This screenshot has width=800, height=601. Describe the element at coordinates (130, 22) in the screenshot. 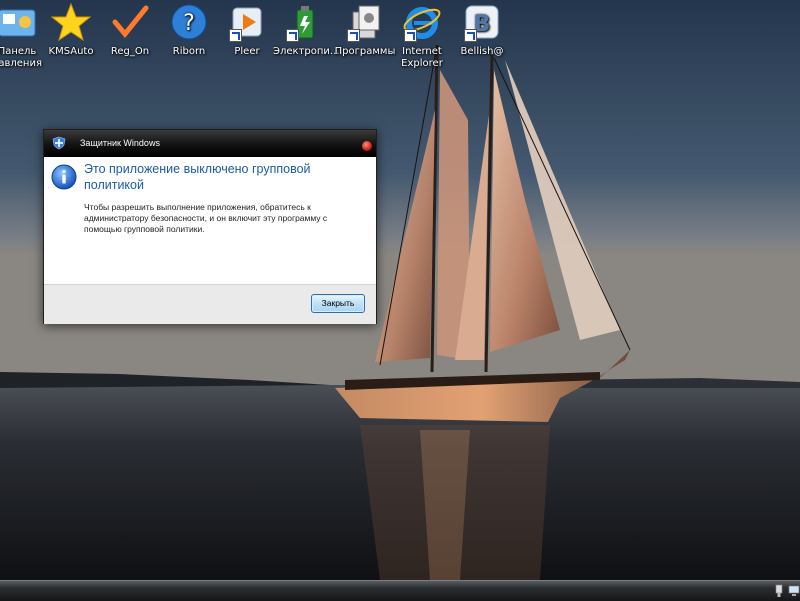

I see `checkmark-icon` at that location.